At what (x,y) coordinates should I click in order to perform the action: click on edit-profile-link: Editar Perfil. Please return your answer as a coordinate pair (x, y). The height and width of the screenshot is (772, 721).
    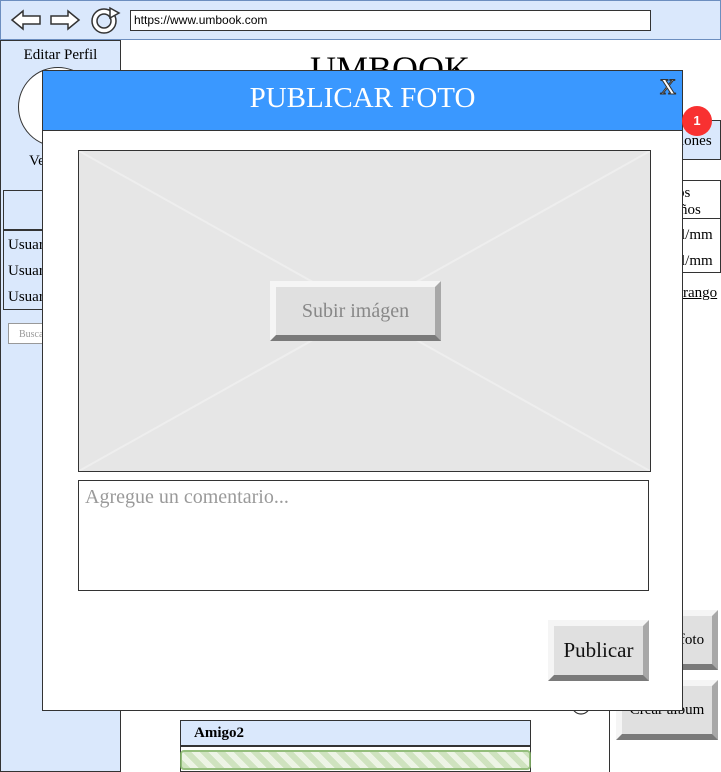
    Looking at the image, I should click on (60, 55).